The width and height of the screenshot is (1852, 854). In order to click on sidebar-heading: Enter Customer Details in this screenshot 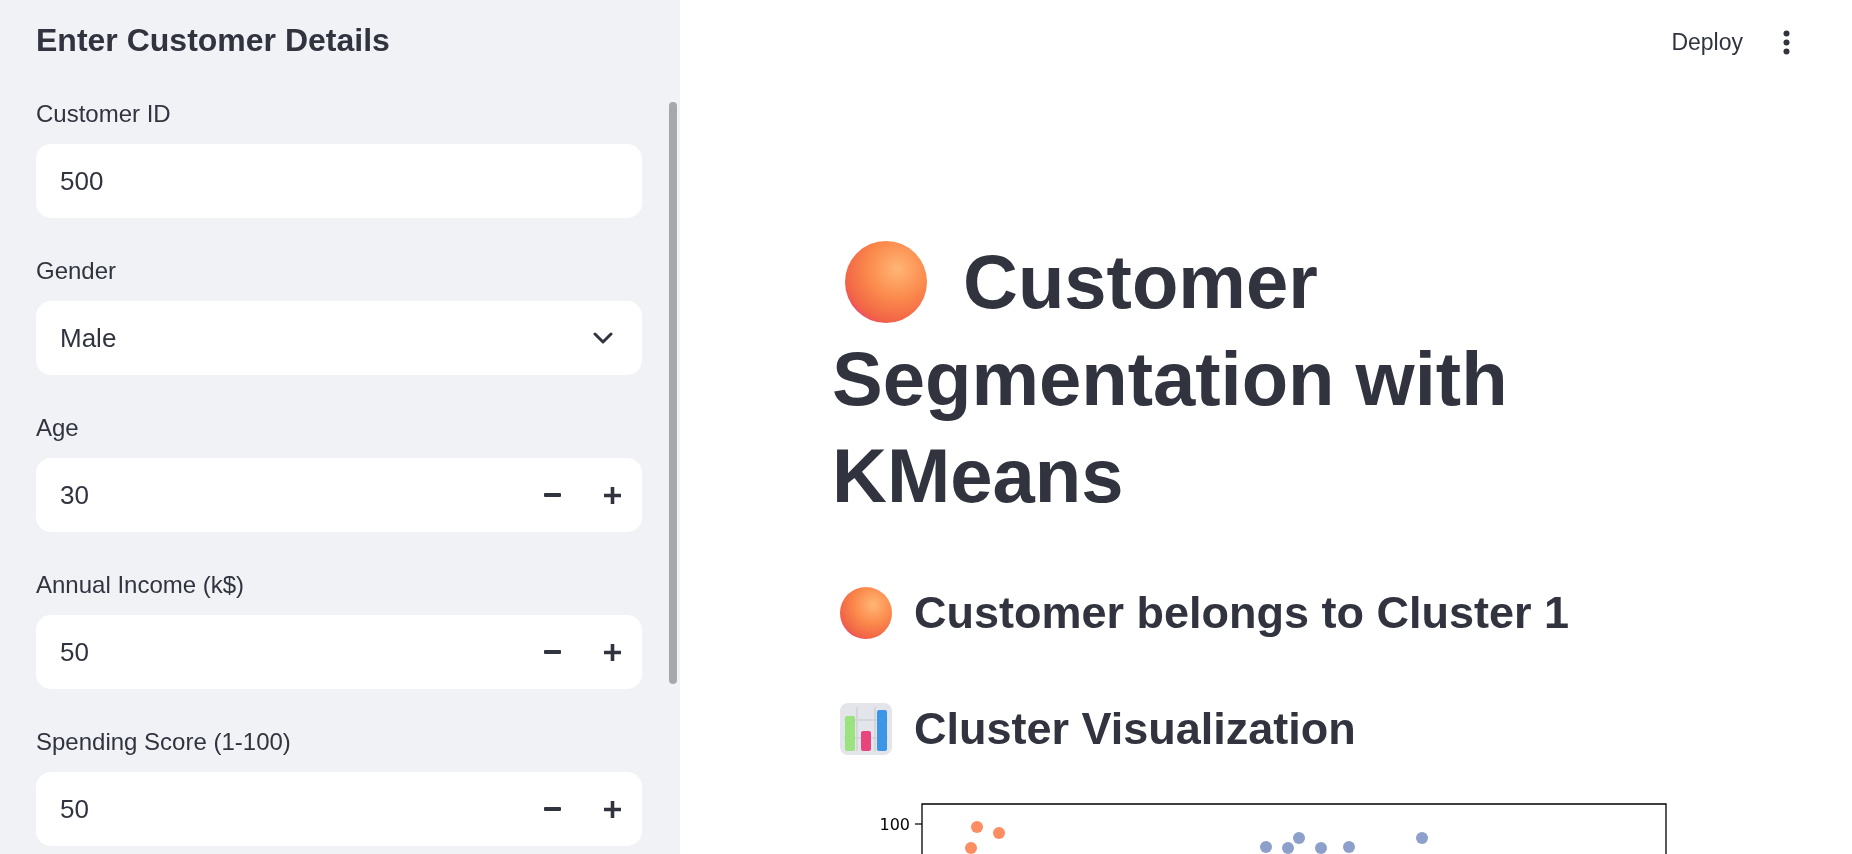, I will do `click(213, 40)`.